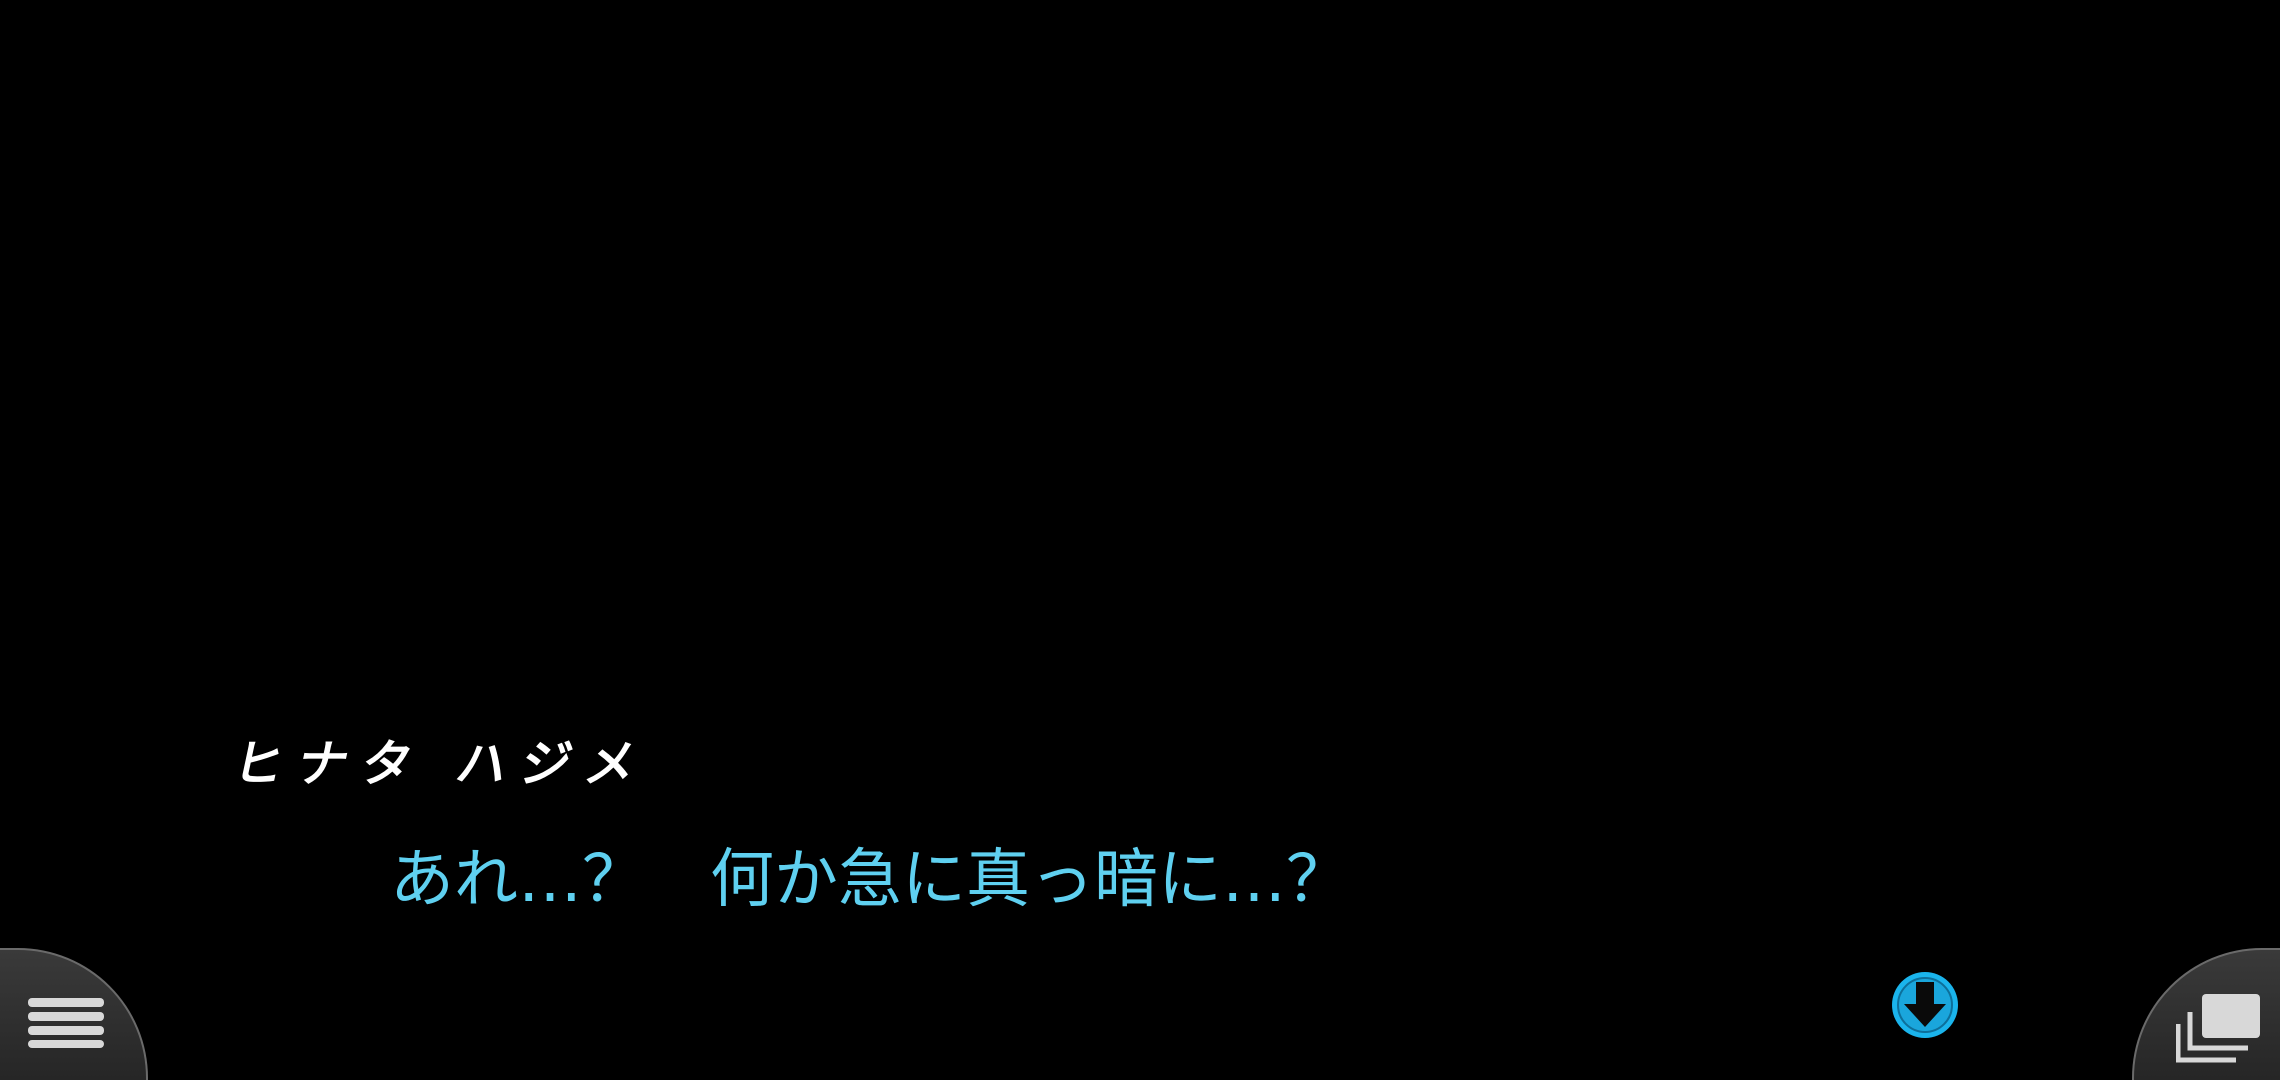 This screenshot has width=2280, height=1080. What do you see at coordinates (1925, 1005) in the screenshot?
I see `down-arrow-circle-icon` at bounding box center [1925, 1005].